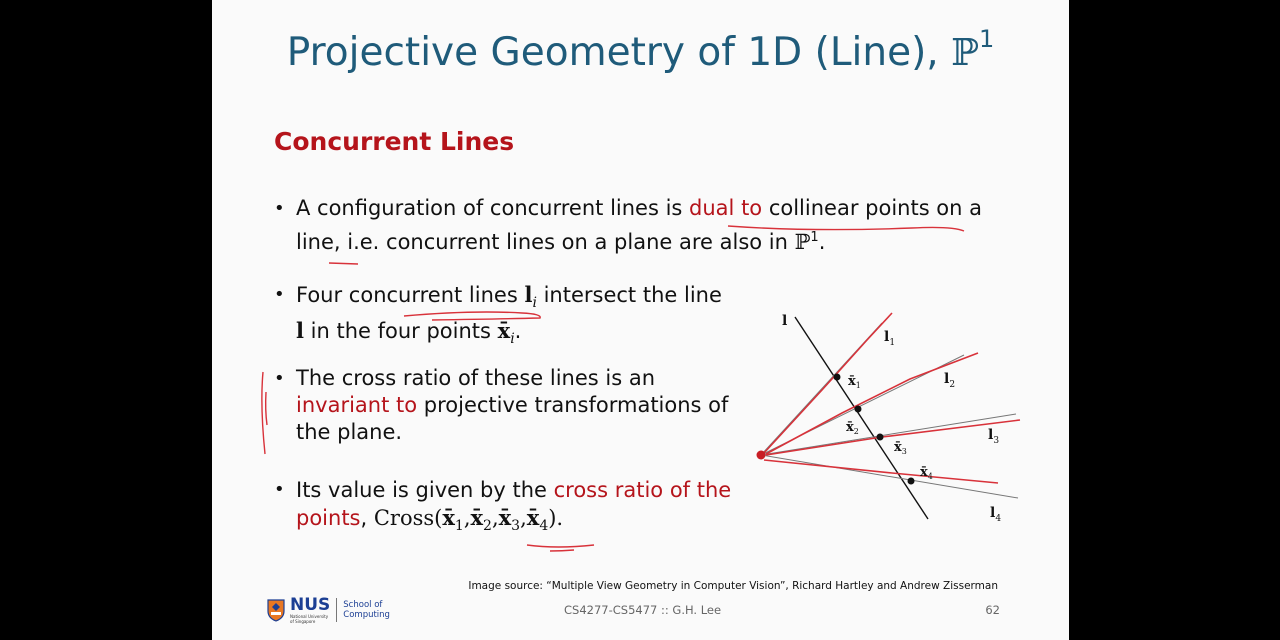  I want to click on page-number: 62, so click(992, 610).